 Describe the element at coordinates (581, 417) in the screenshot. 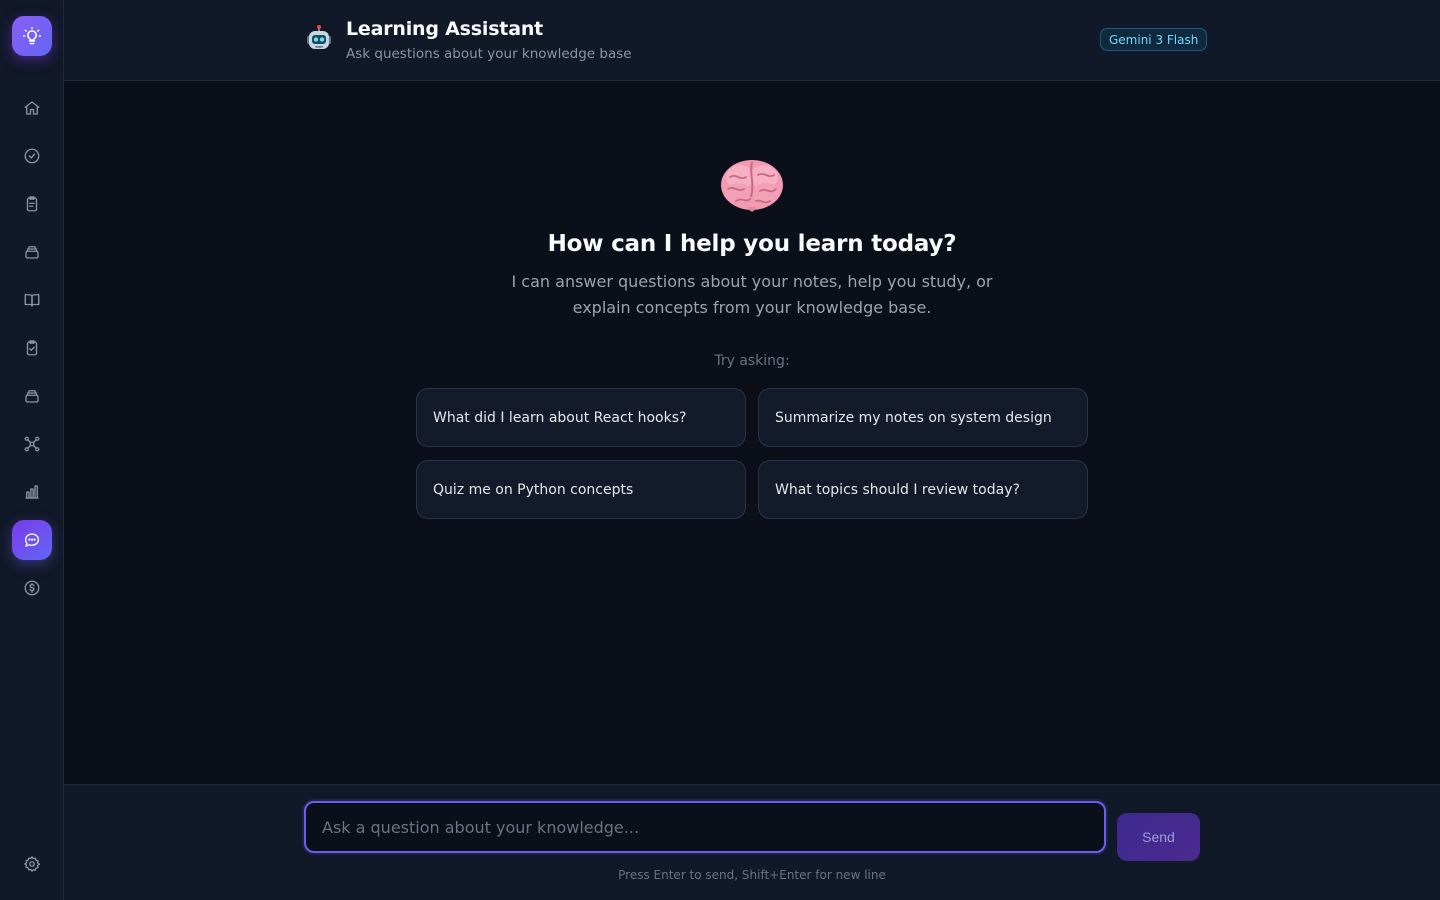

I see `suggestion-card: What did I learn about React hooks?` at that location.